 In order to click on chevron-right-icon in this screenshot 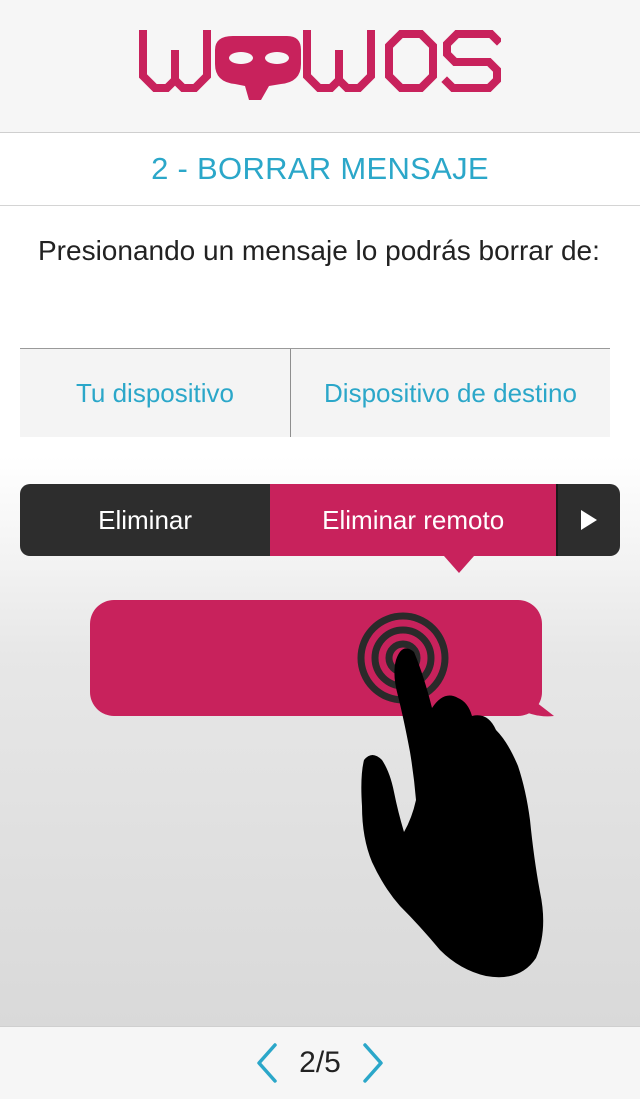, I will do `click(373, 1063)`.